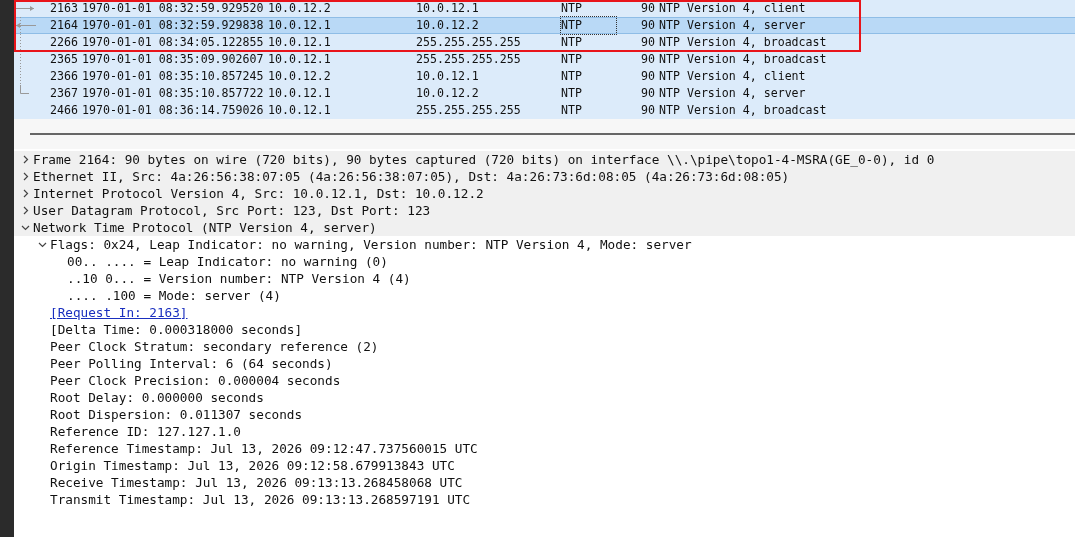 This screenshot has height=537, width=1075. What do you see at coordinates (24, 89) in the screenshot?
I see `tree-end-icon` at bounding box center [24, 89].